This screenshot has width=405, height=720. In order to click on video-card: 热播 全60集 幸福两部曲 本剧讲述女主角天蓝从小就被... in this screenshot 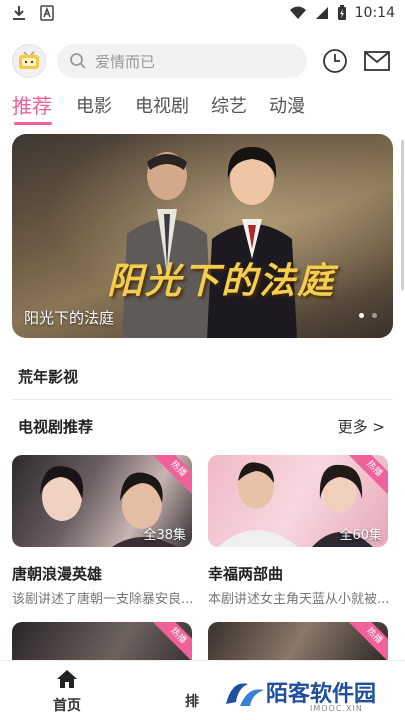, I will do `click(298, 531)`.